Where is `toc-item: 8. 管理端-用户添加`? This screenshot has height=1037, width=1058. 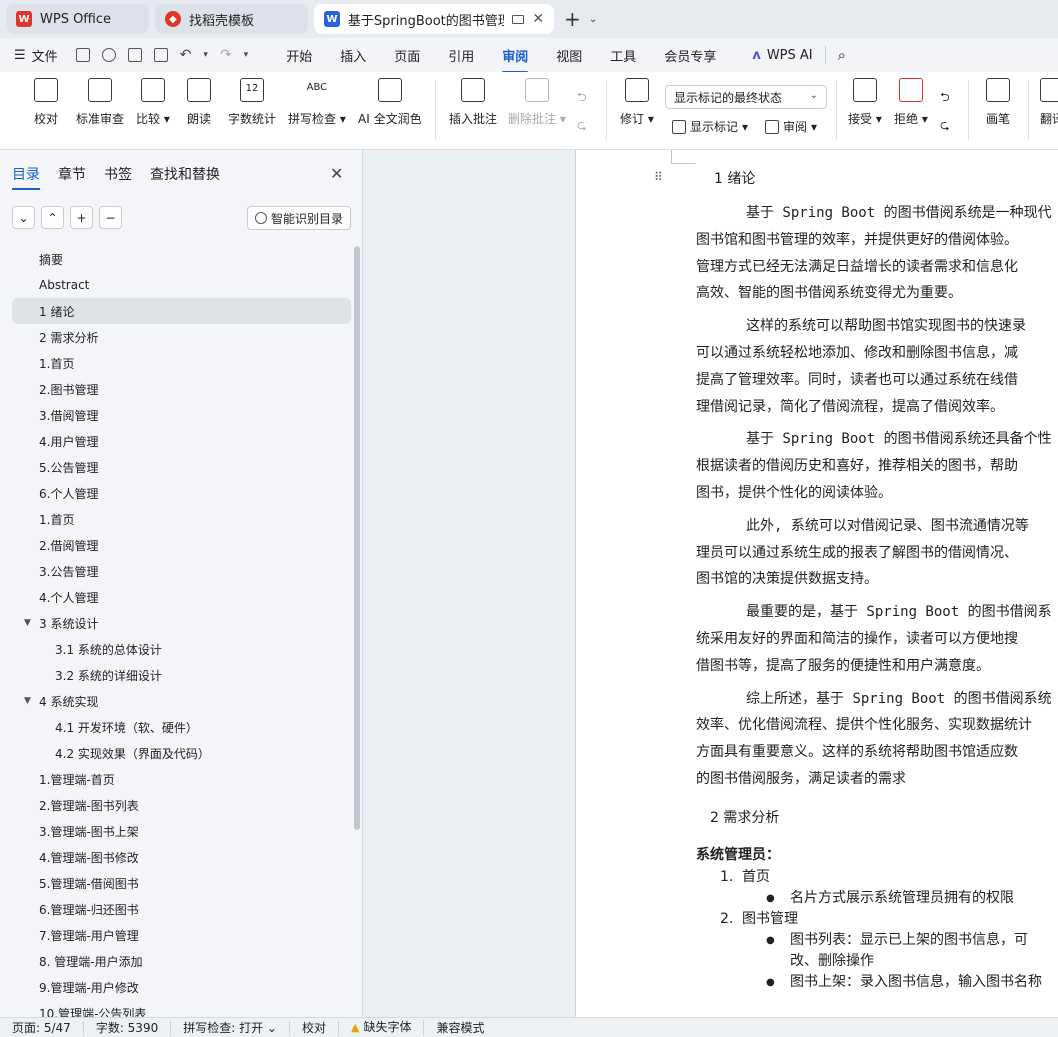 toc-item: 8. 管理端-用户添加 is located at coordinates (181, 961).